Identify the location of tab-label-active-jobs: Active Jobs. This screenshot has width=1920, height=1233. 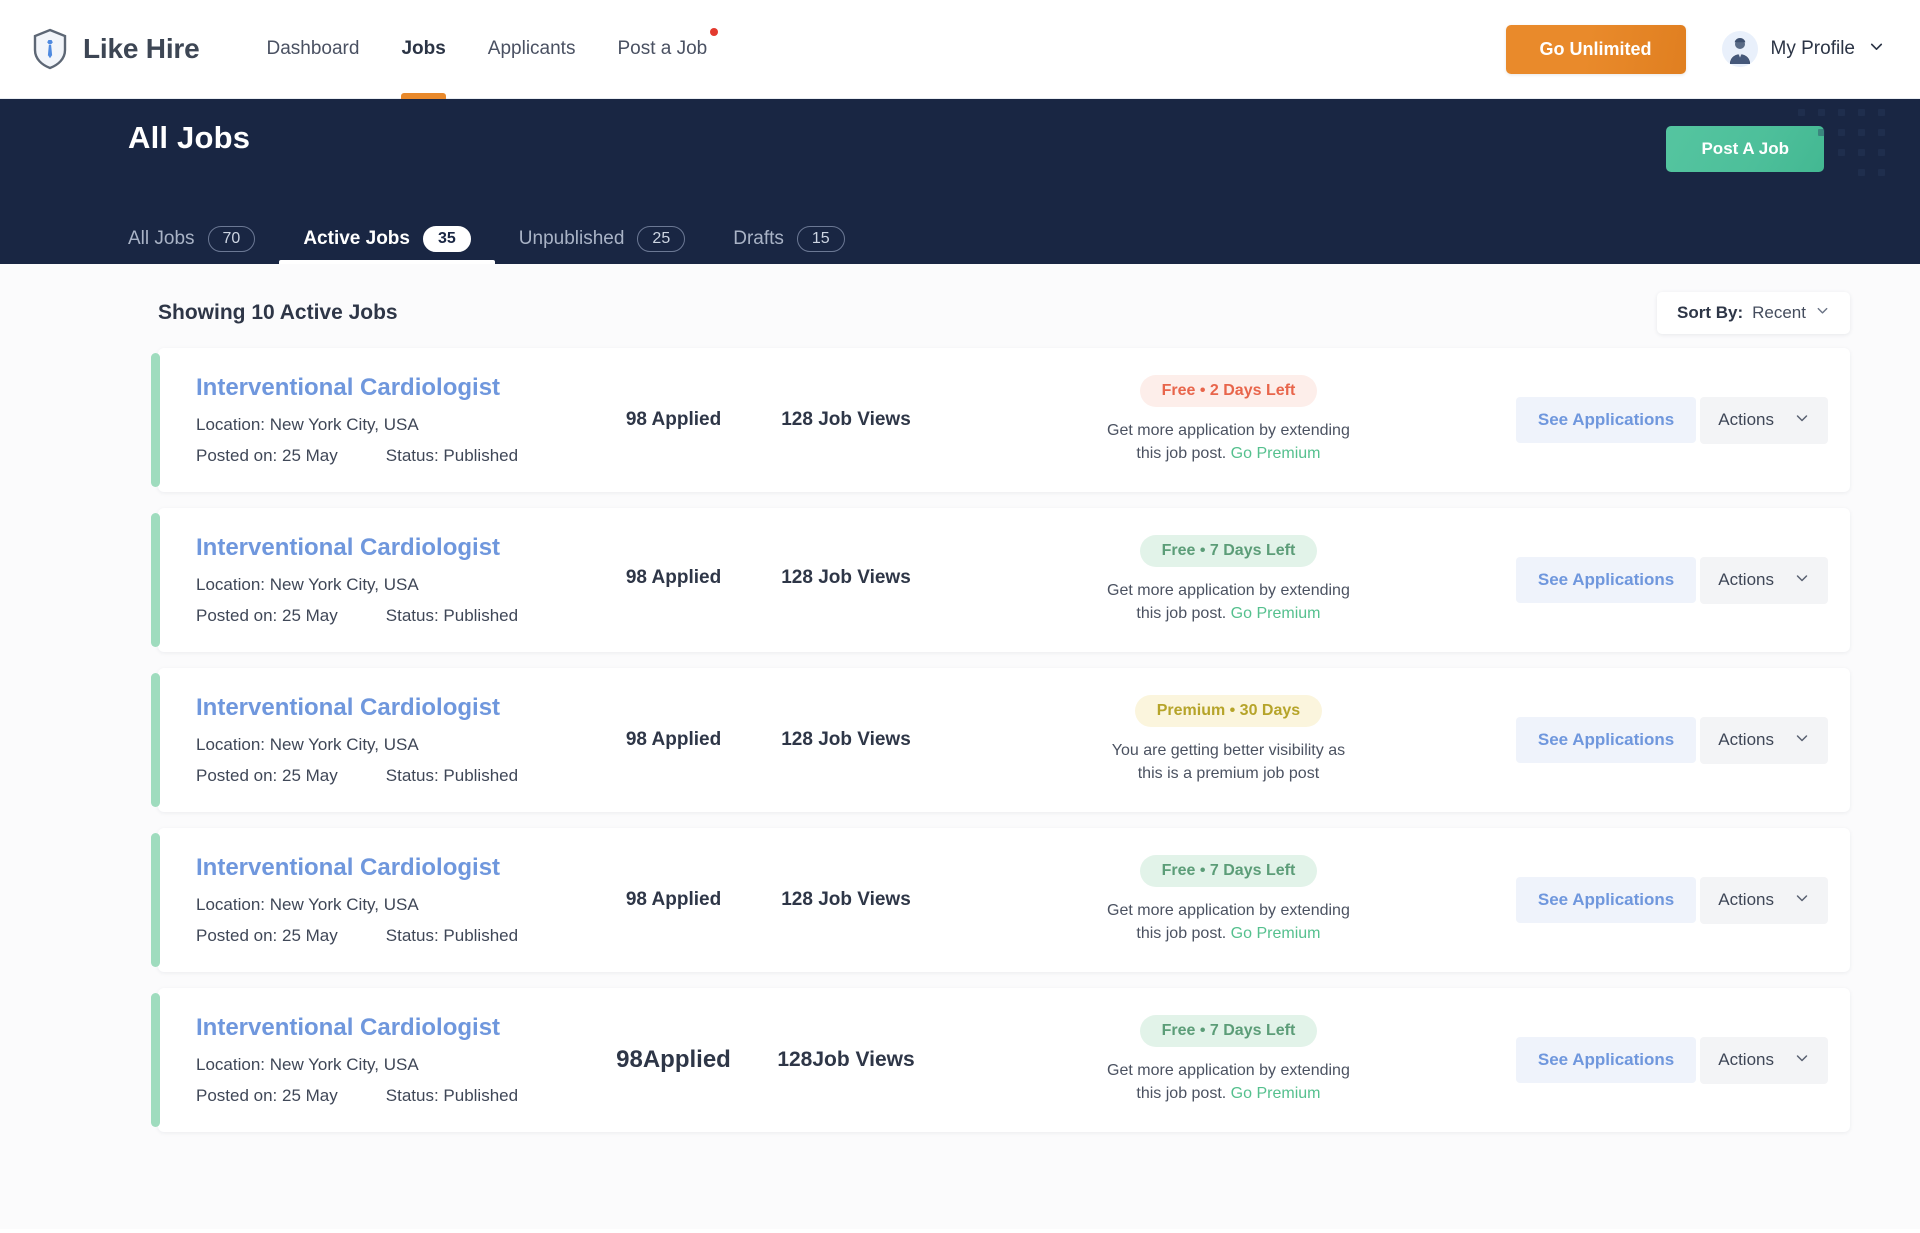
(356, 239).